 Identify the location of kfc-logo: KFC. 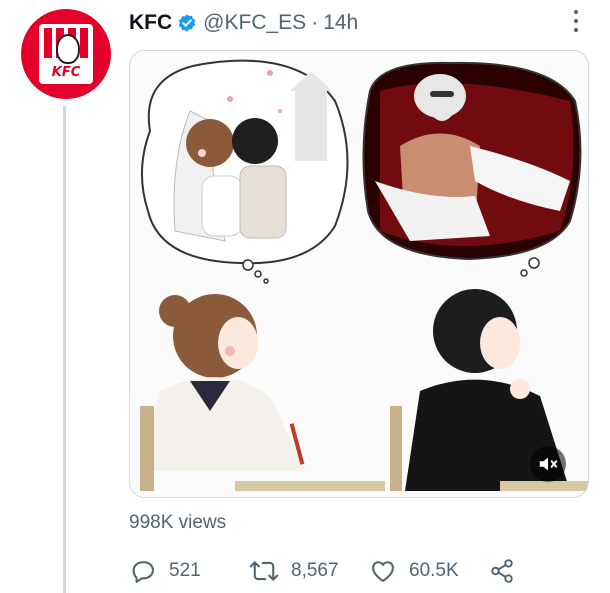
(66, 54).